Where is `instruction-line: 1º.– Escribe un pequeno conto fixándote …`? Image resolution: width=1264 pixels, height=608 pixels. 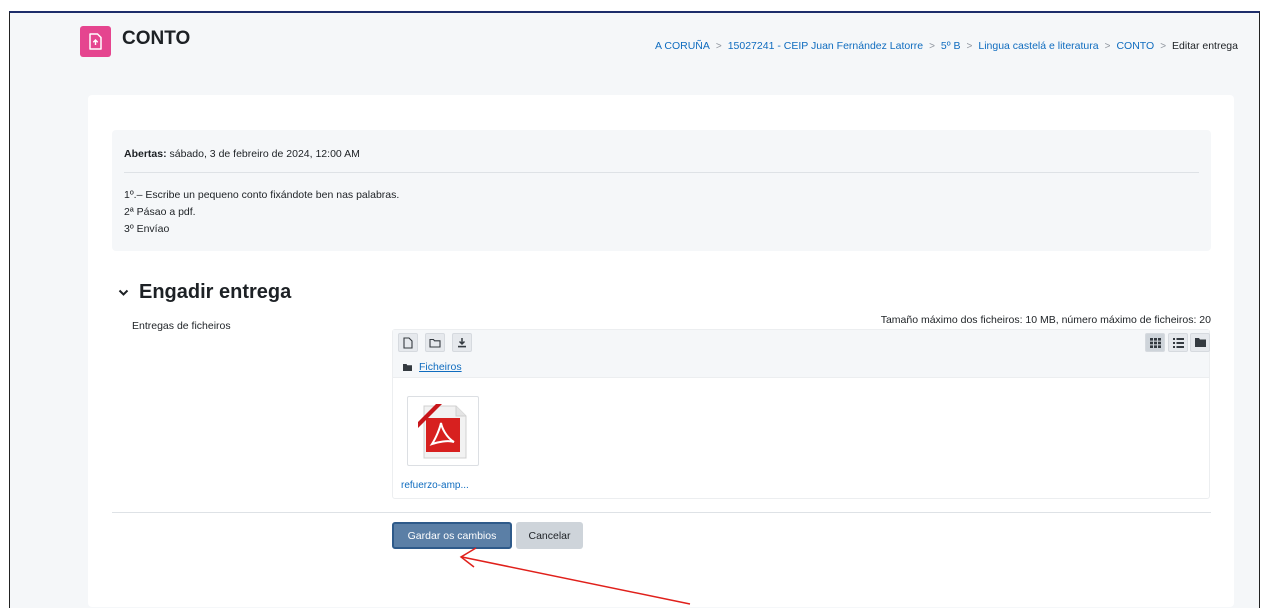
instruction-line: 1º.– Escribe un pequeno conto fixándote … is located at coordinates (262, 195).